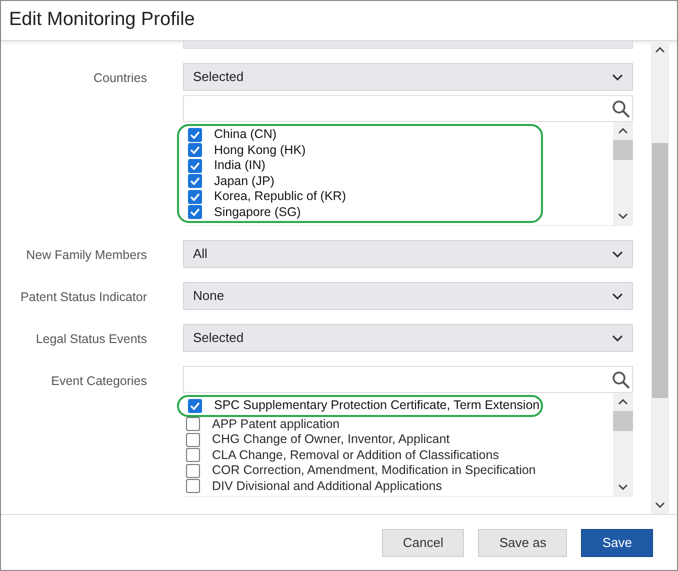 The width and height of the screenshot is (678, 571). Describe the element at coordinates (83, 297) in the screenshot. I see `field-label: Patent Status Indicator` at that location.